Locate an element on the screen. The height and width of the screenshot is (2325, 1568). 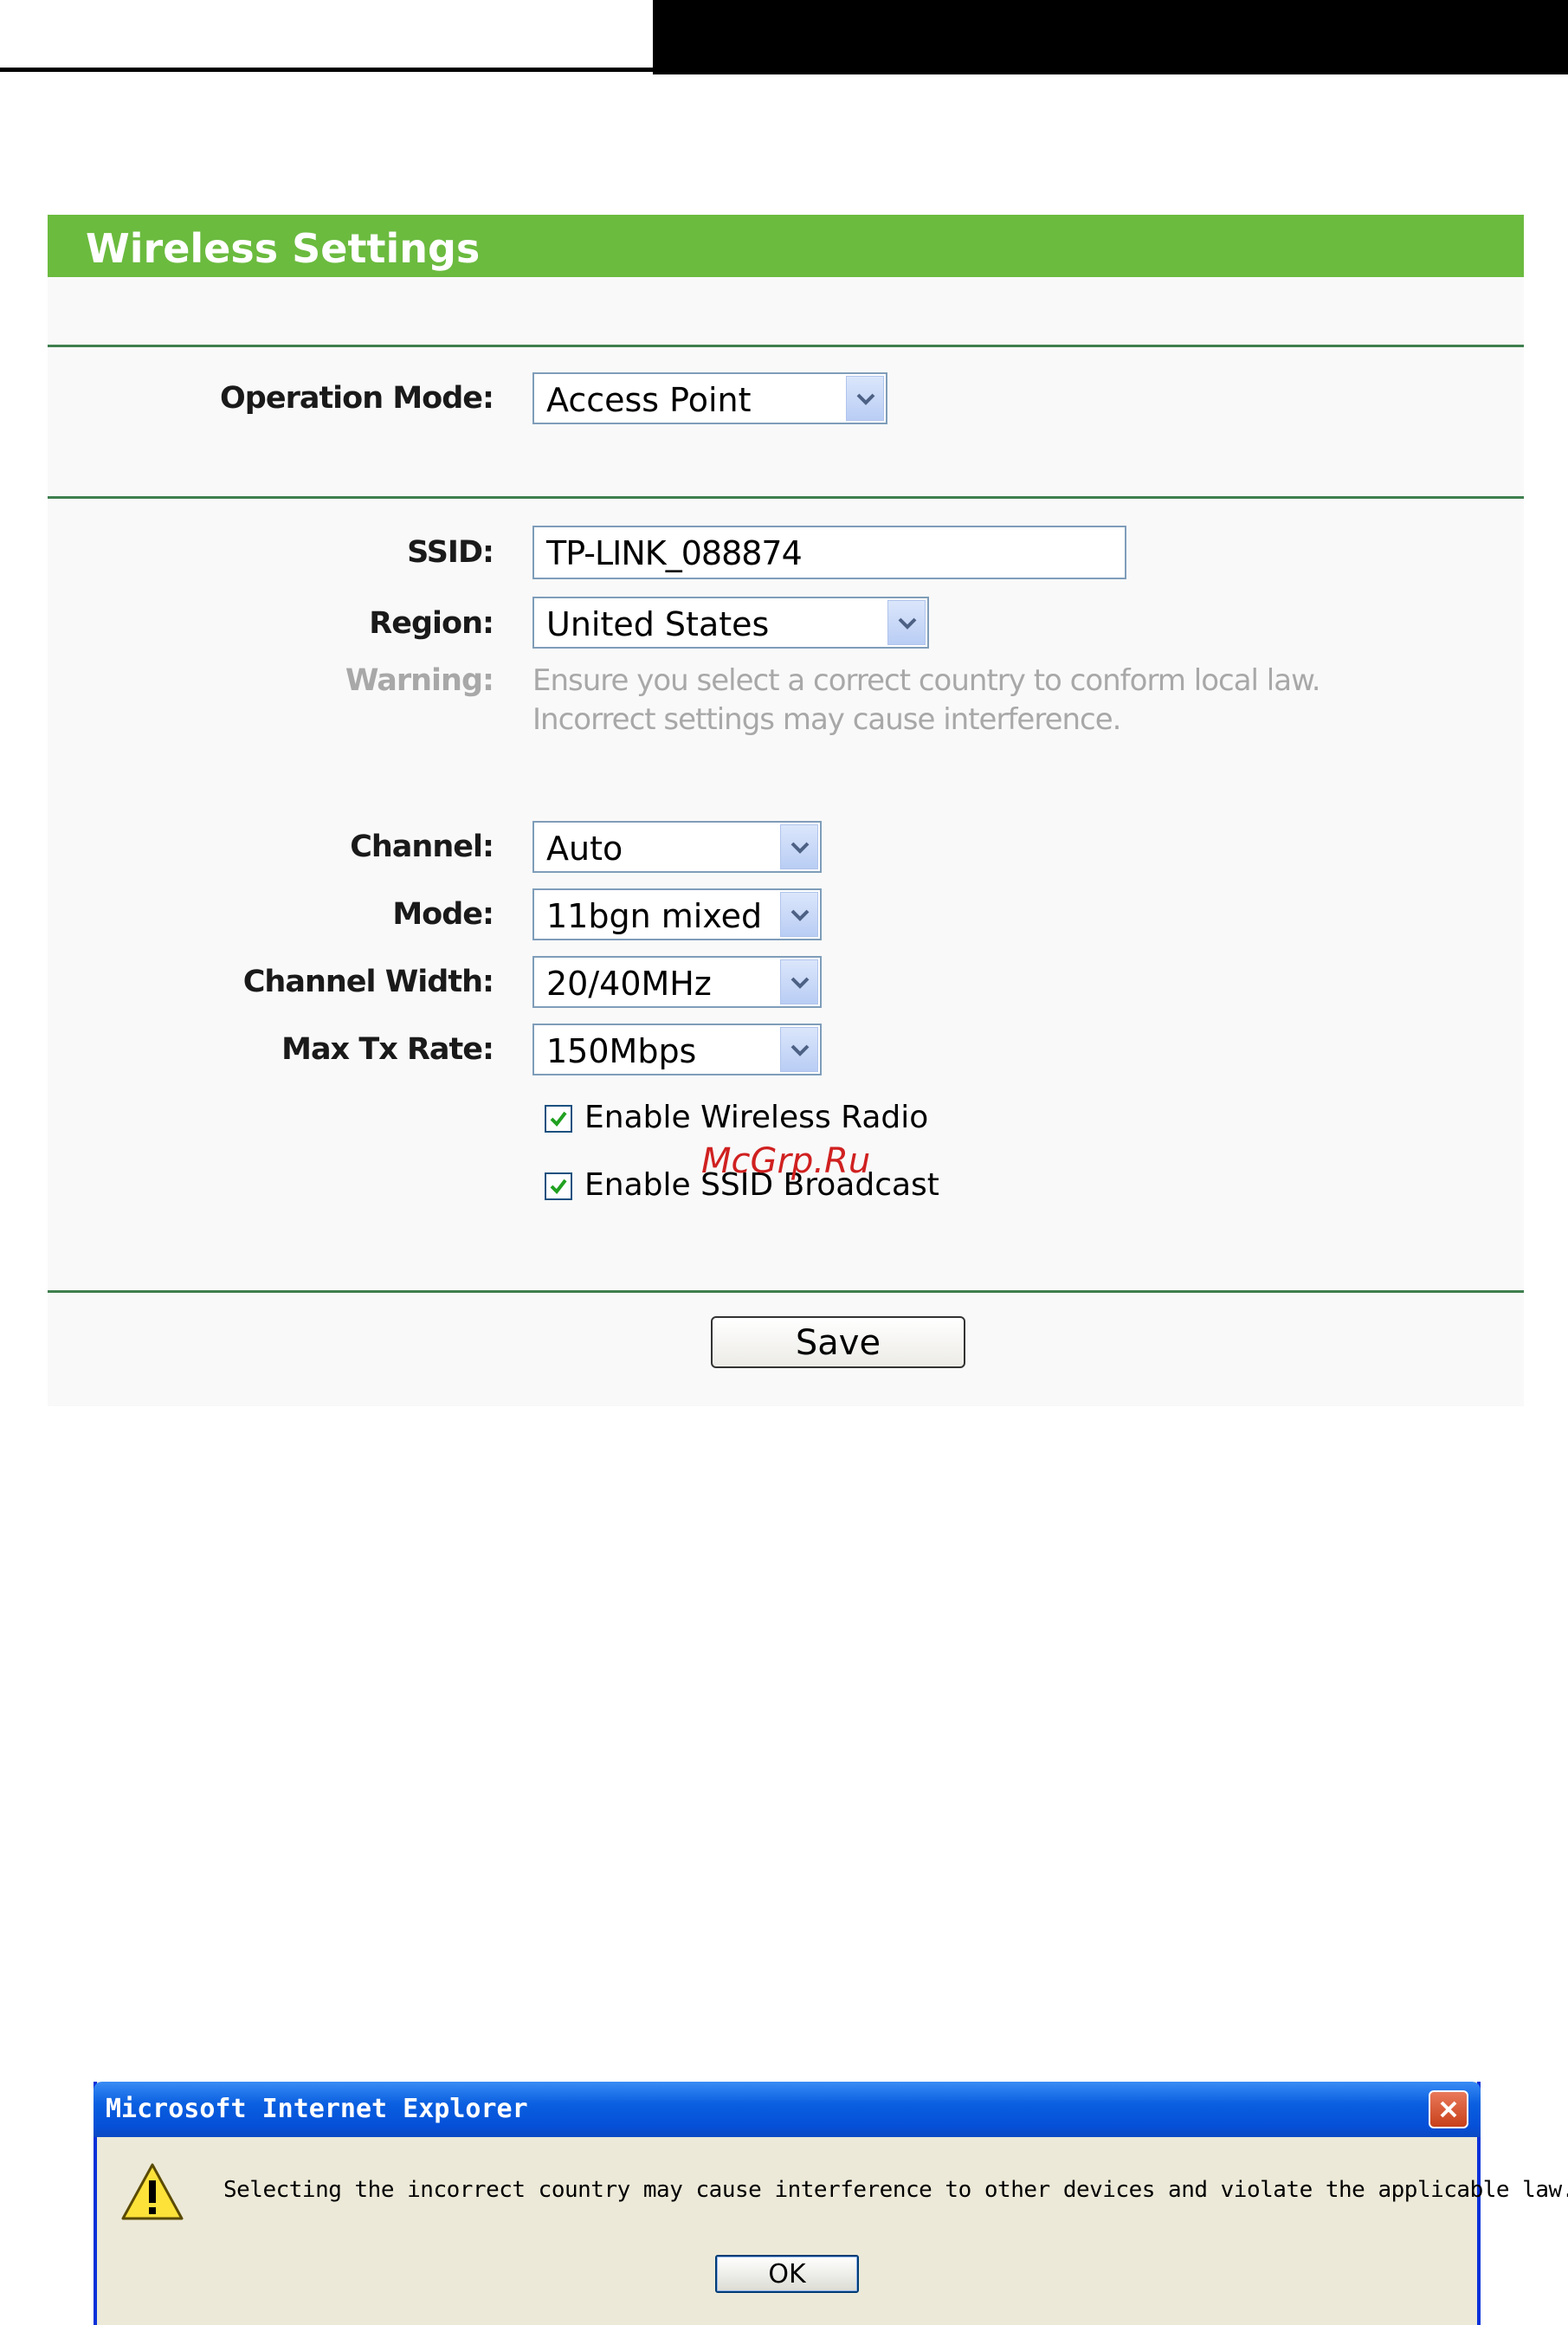
panel-header: Wireless Settings is located at coordinates (786, 246).